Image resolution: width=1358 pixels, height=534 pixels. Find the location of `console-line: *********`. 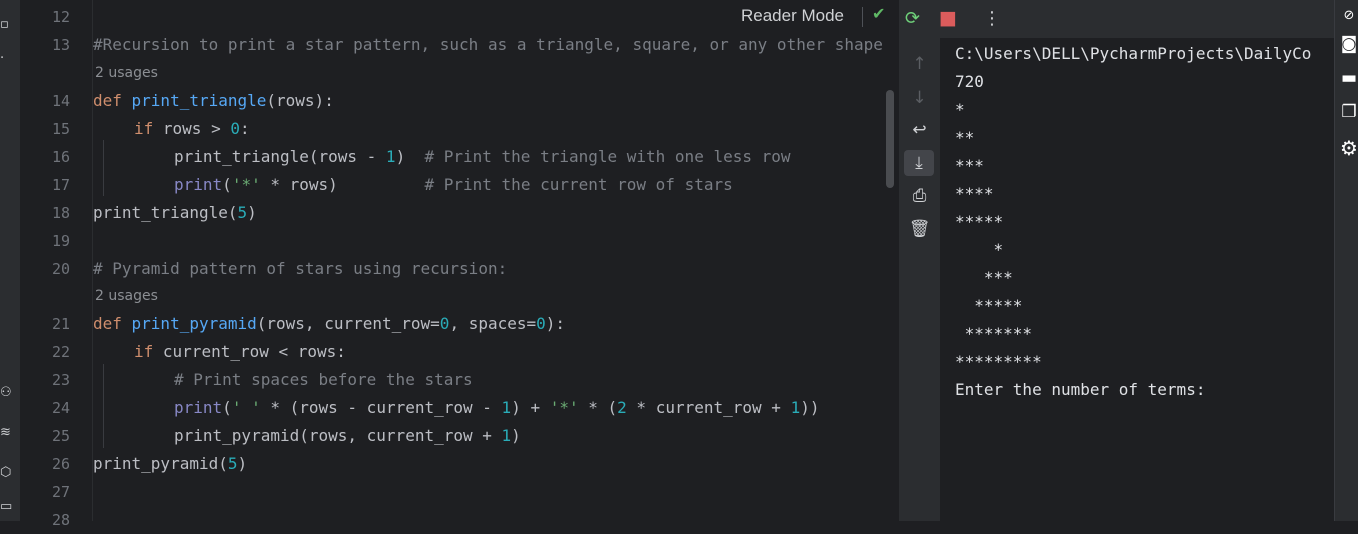

console-line: ********* is located at coordinates (998, 361).